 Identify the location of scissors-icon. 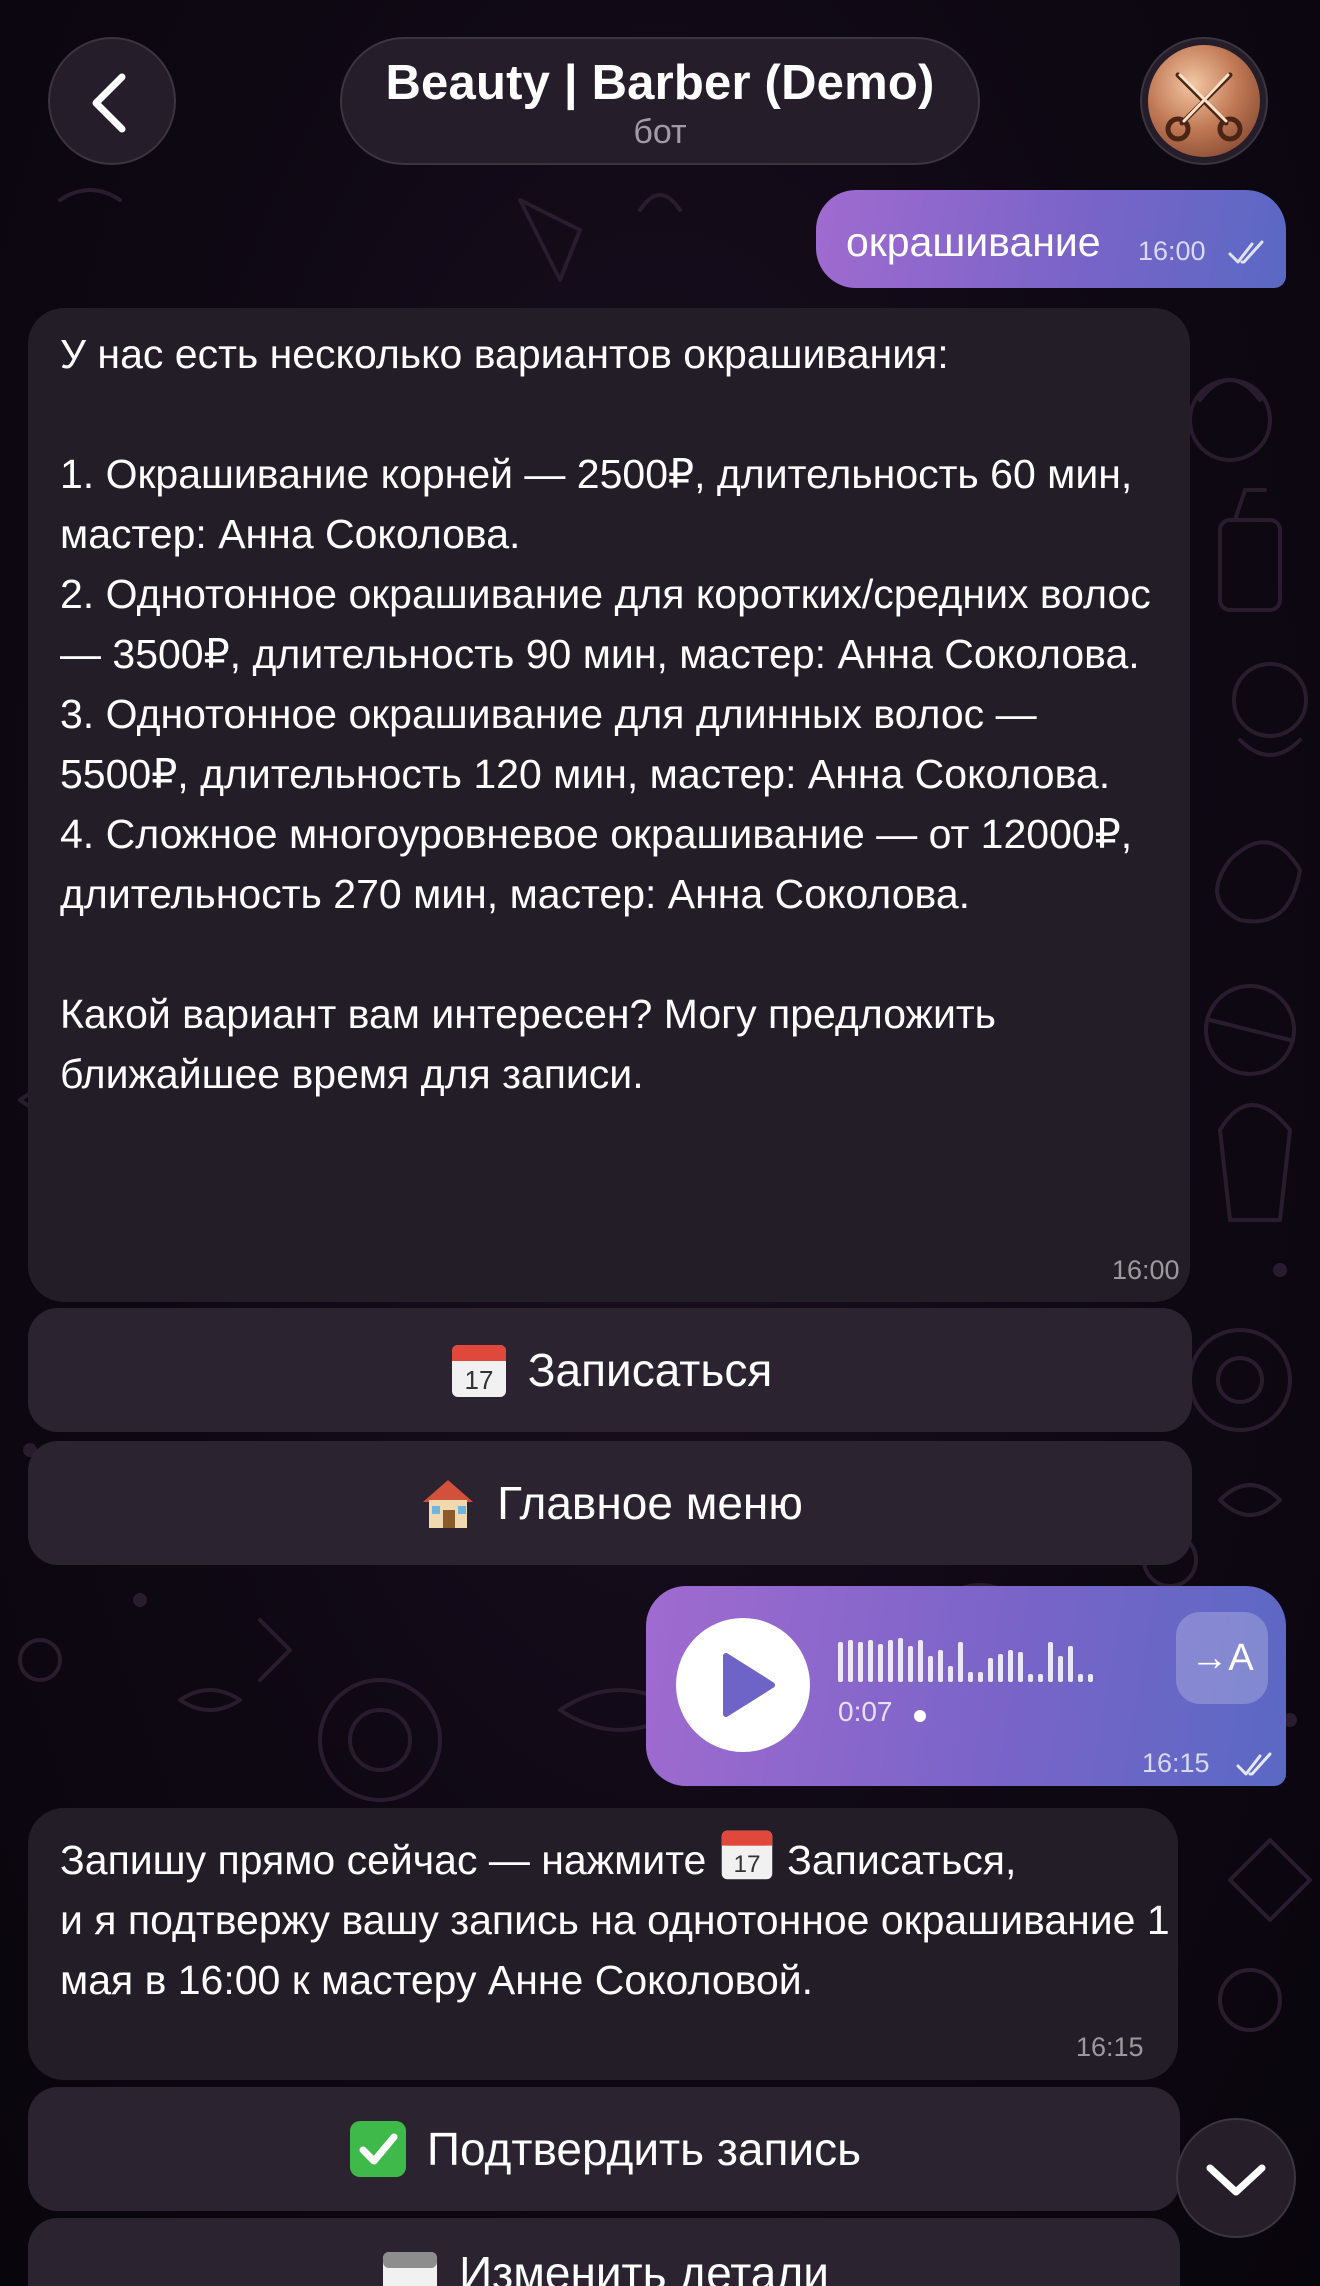
(1204, 107).